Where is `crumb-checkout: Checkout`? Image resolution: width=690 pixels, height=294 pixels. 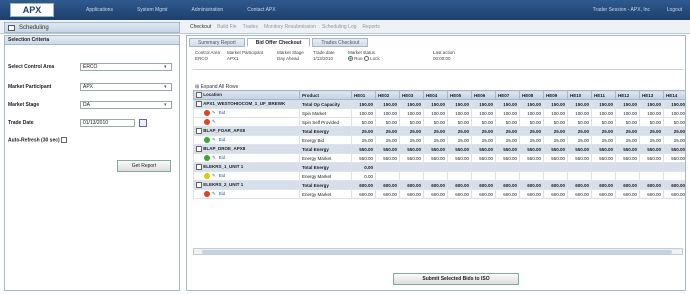 crumb-checkout: Checkout is located at coordinates (200, 27).